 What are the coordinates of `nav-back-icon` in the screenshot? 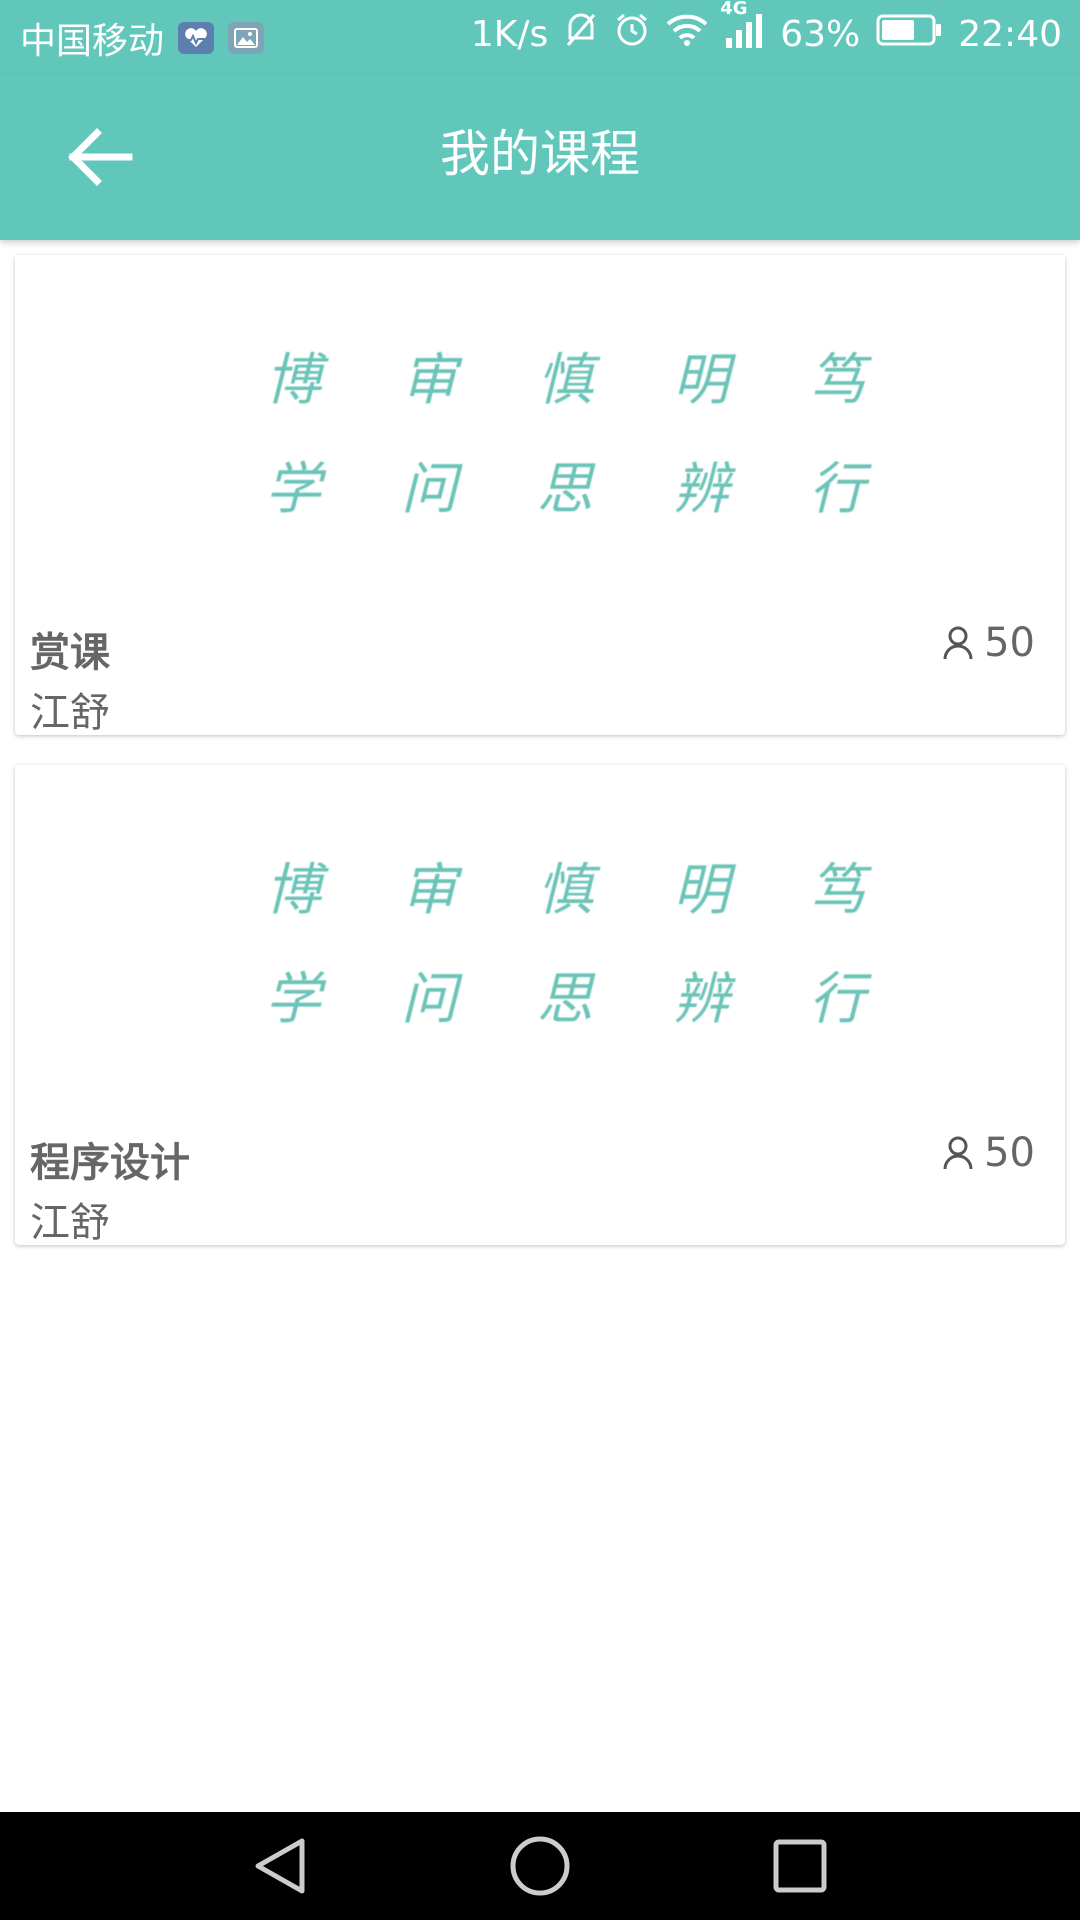 It's located at (280, 1866).